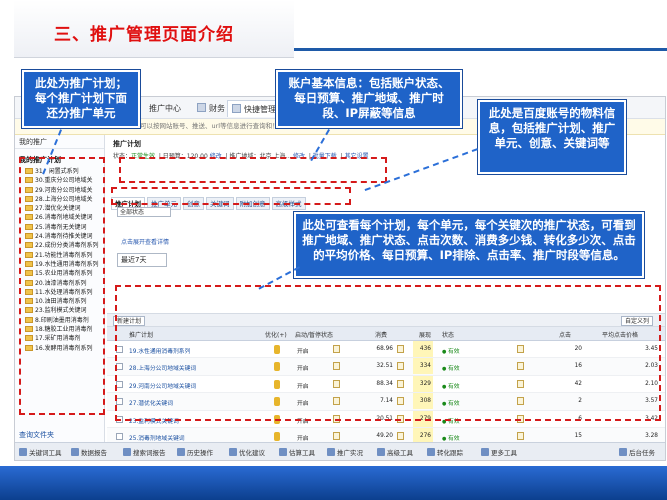  I want to click on bottom-tool-label: 更多工具, so click(504, 453).